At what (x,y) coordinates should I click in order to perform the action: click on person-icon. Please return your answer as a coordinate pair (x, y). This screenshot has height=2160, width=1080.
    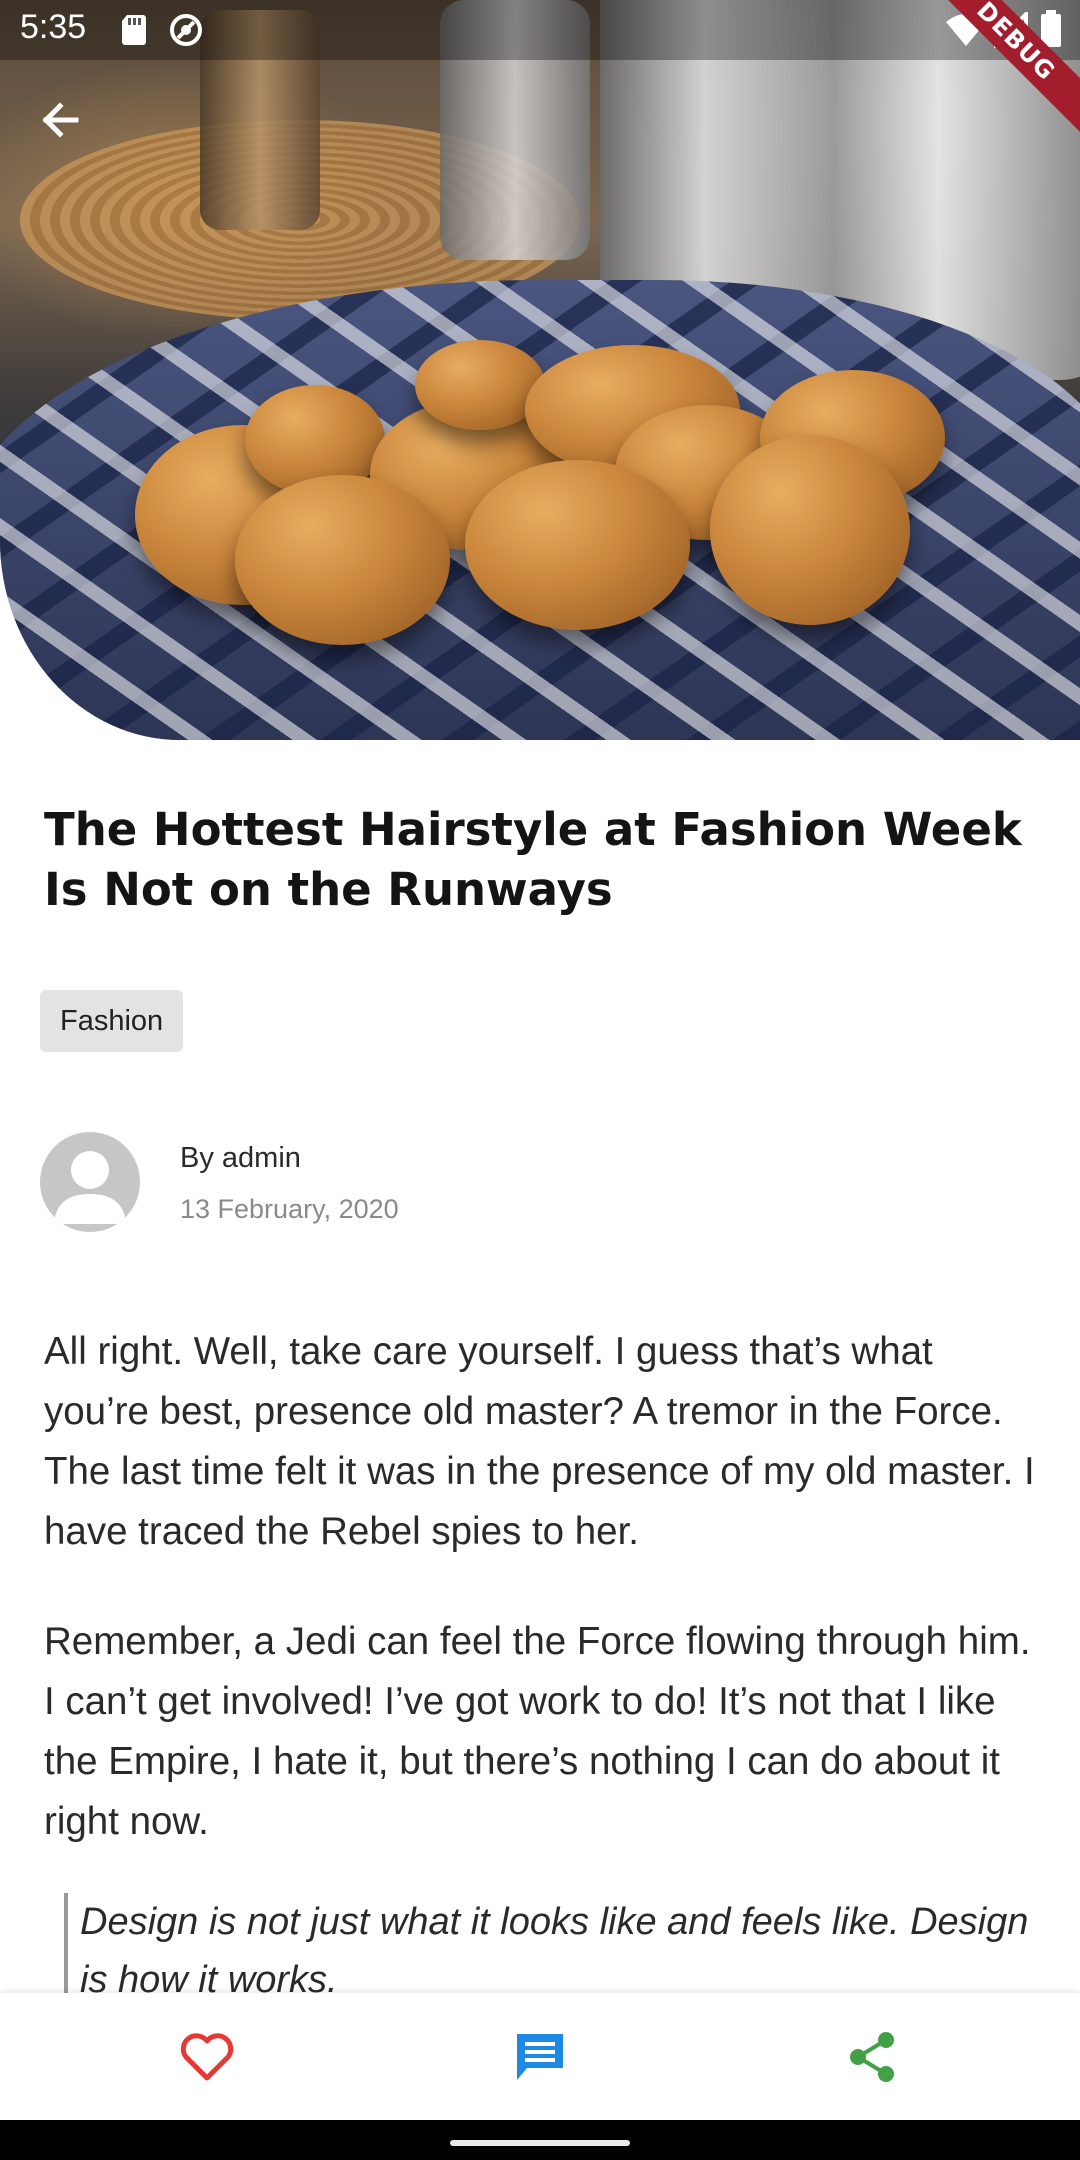
    Looking at the image, I should click on (90, 1187).